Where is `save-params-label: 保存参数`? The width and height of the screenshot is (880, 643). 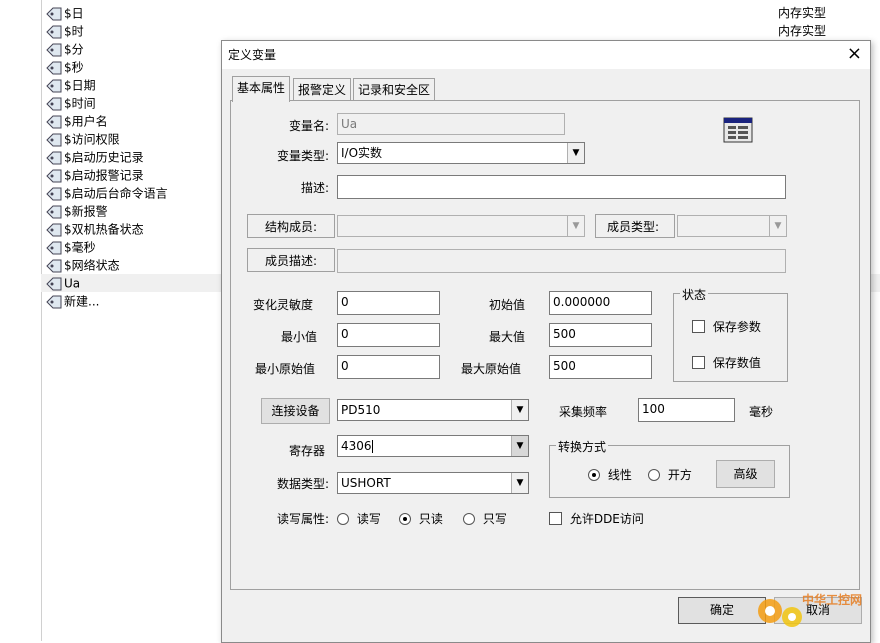
save-params-label: 保存参数 is located at coordinates (736, 327).